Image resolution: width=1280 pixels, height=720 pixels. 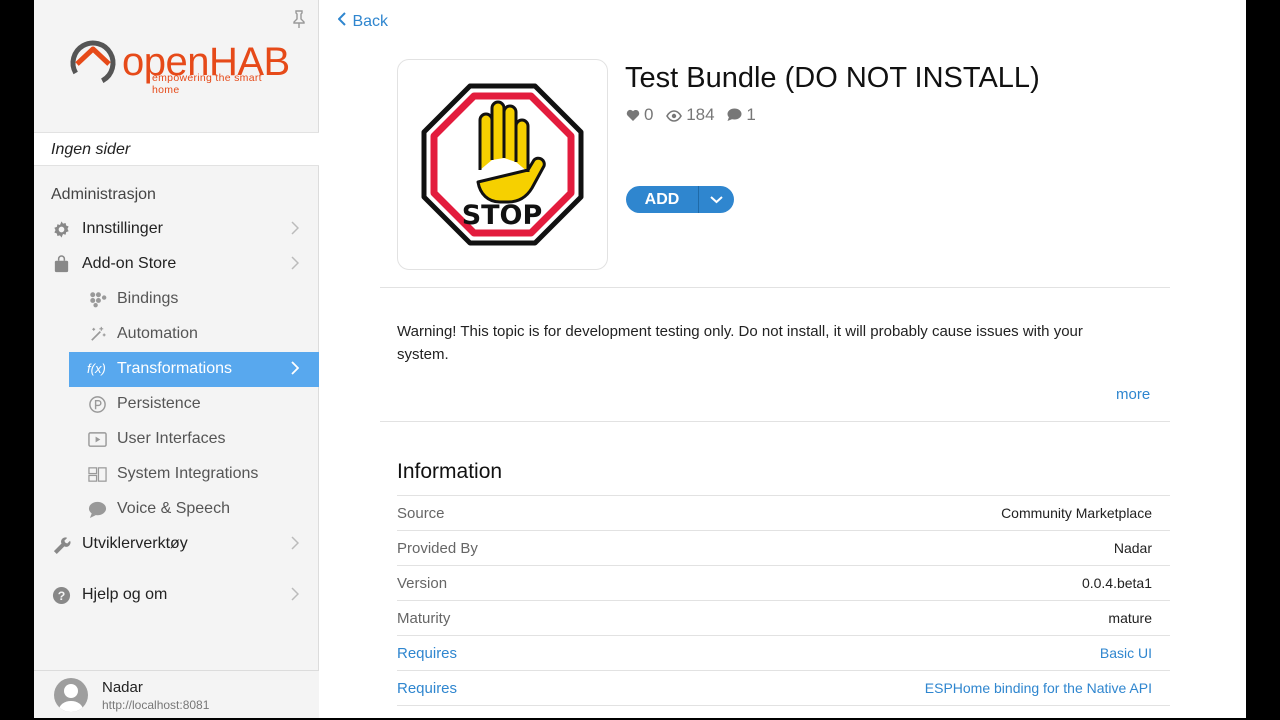 I want to click on comment-icon, so click(x=734, y=114).